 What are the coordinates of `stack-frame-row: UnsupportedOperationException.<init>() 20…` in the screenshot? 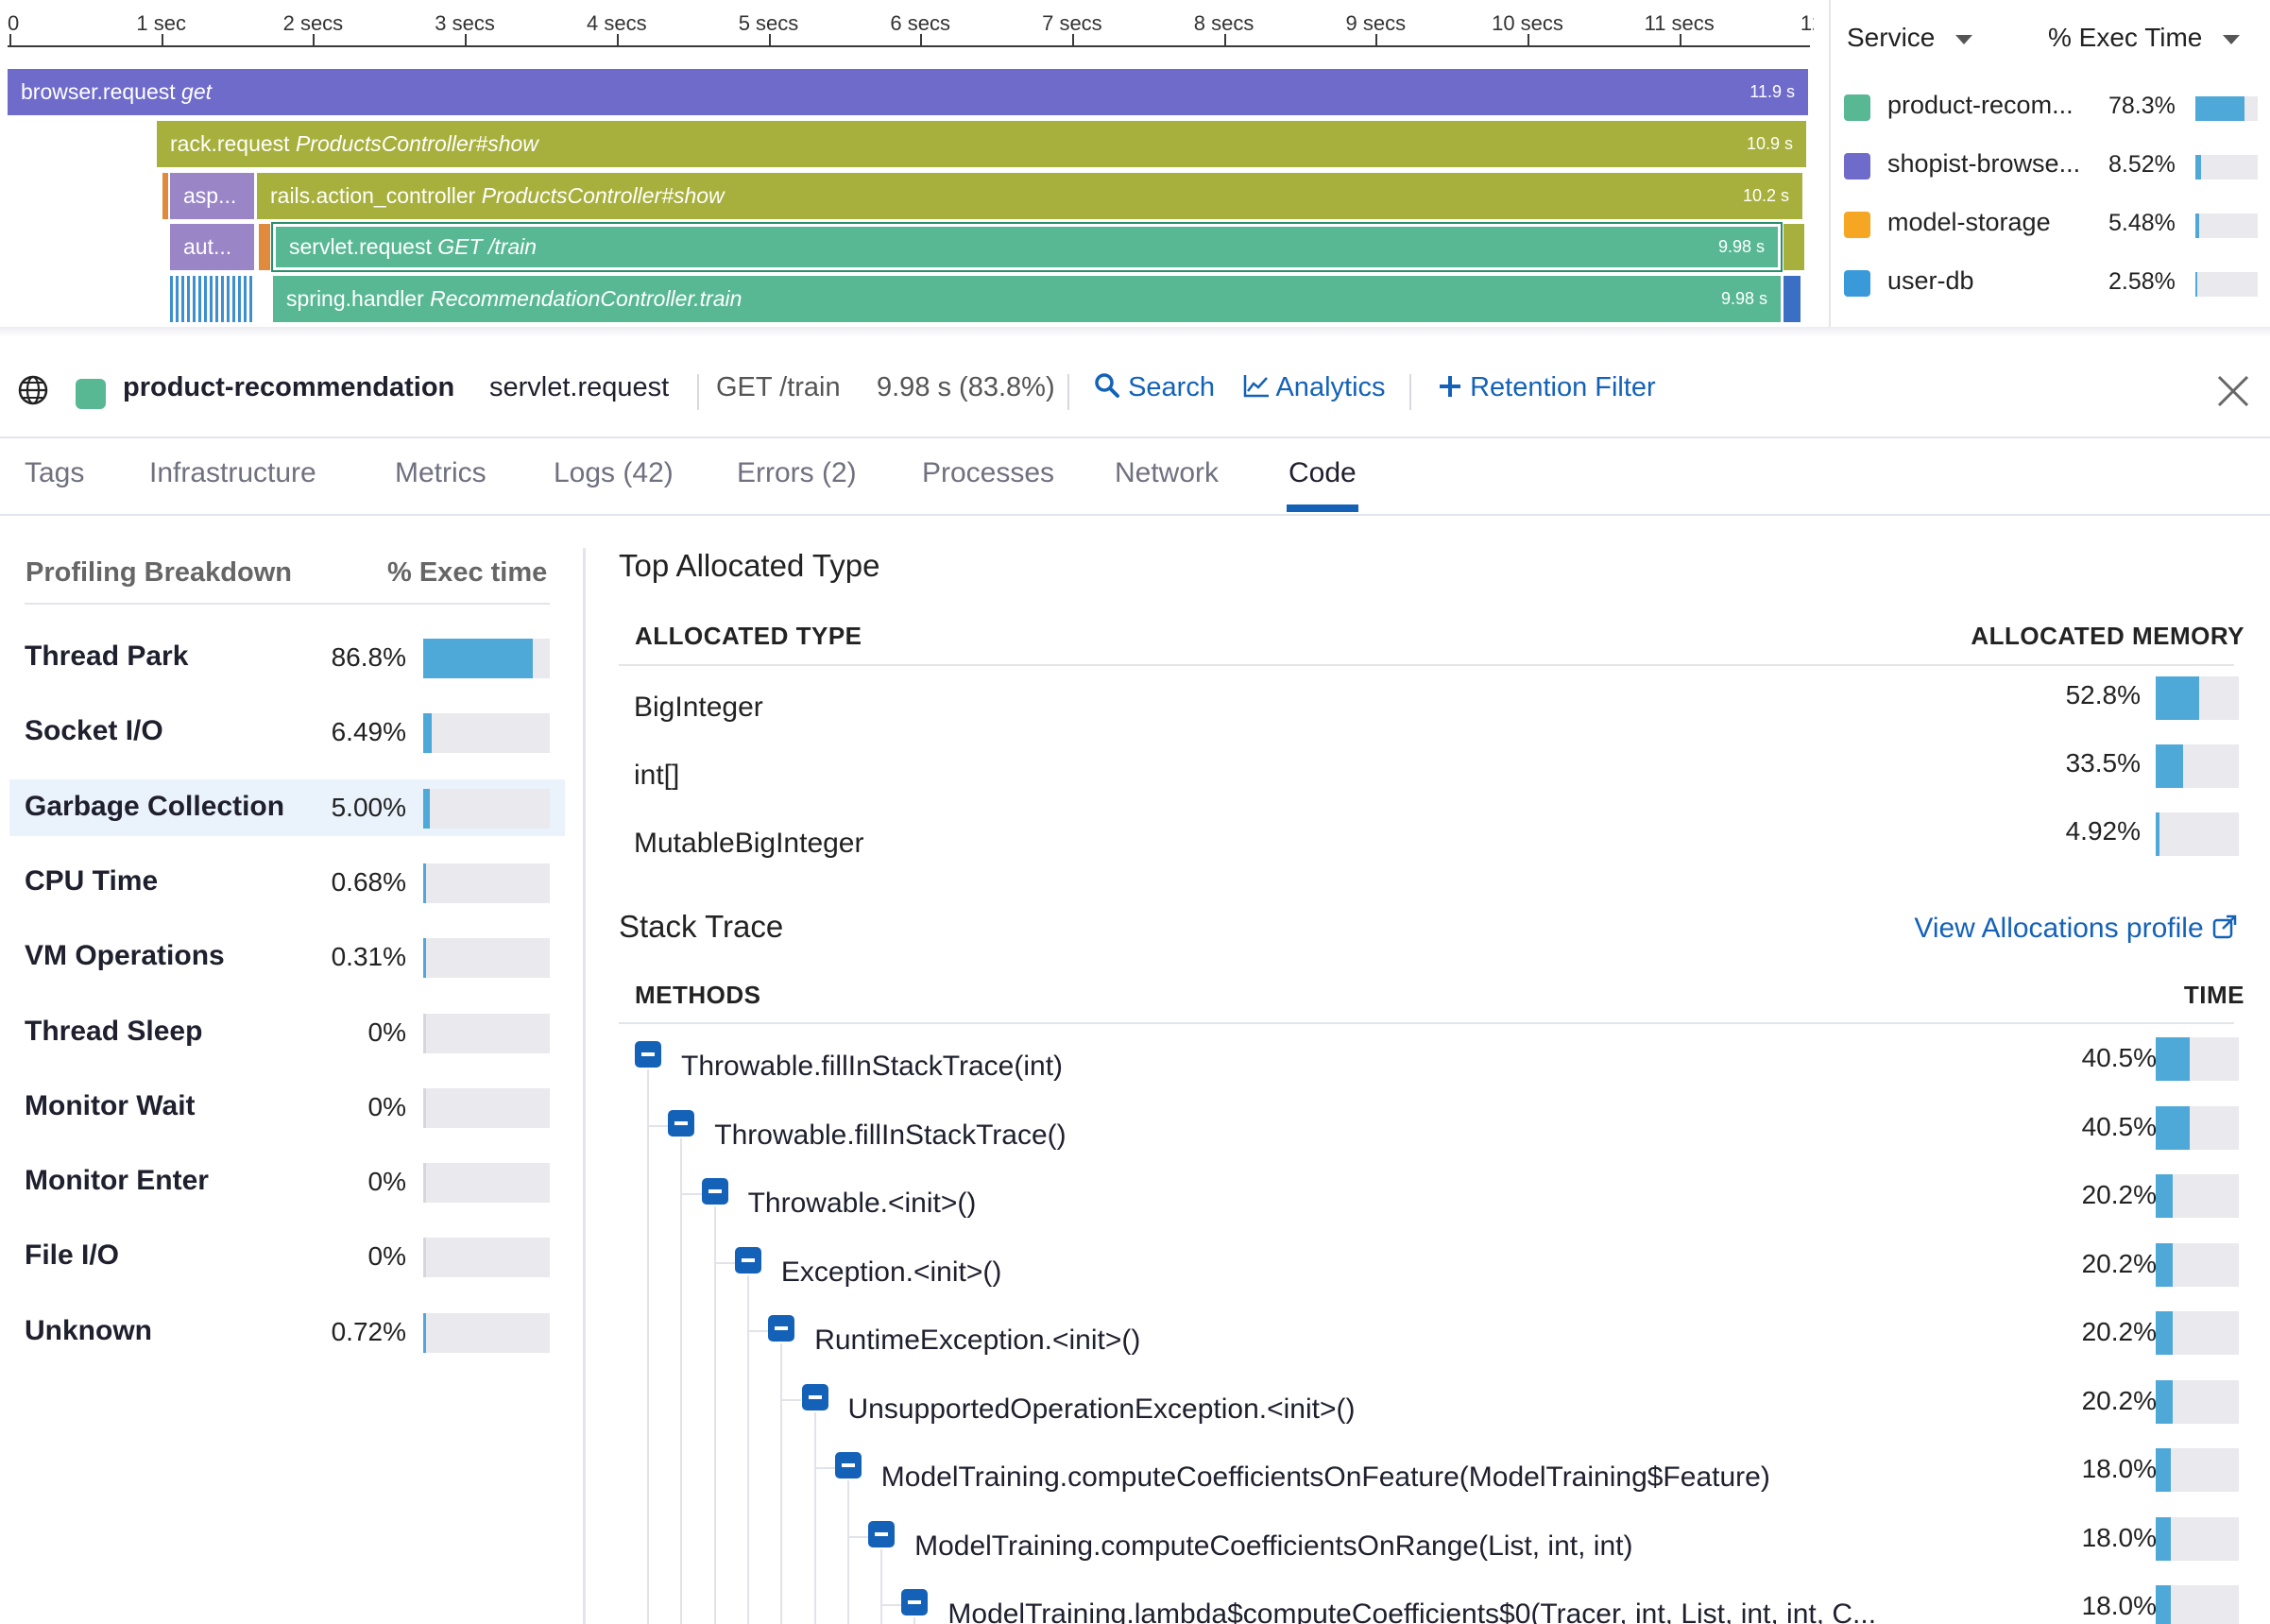 It's located at (1428, 1413).